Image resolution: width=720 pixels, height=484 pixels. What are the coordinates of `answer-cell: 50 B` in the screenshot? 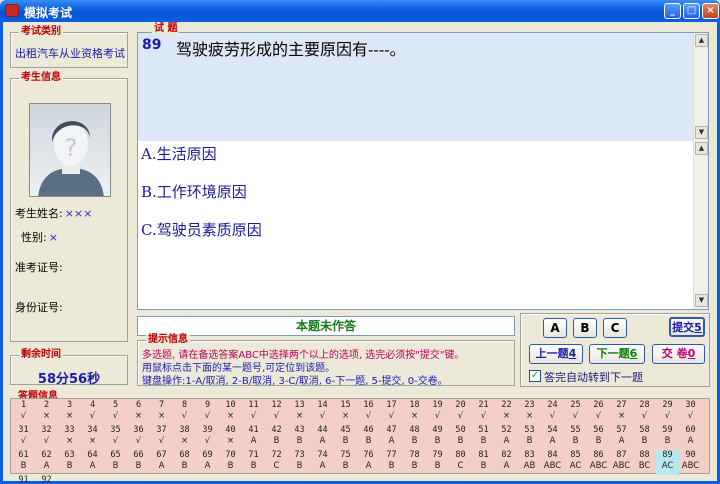 It's located at (460, 437).